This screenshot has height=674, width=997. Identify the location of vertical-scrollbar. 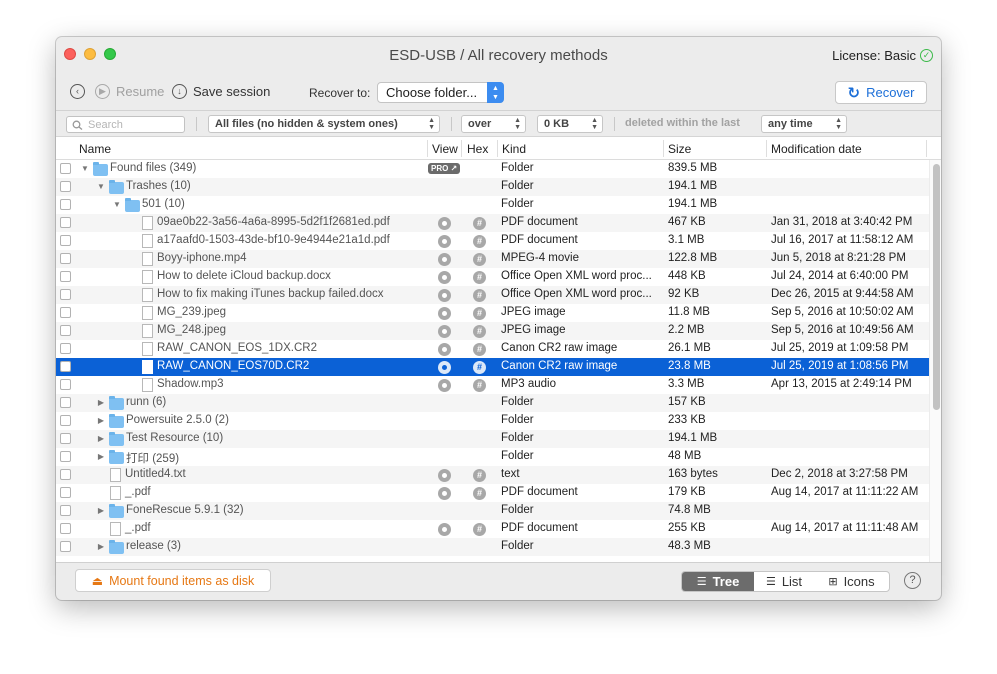
(935, 361).